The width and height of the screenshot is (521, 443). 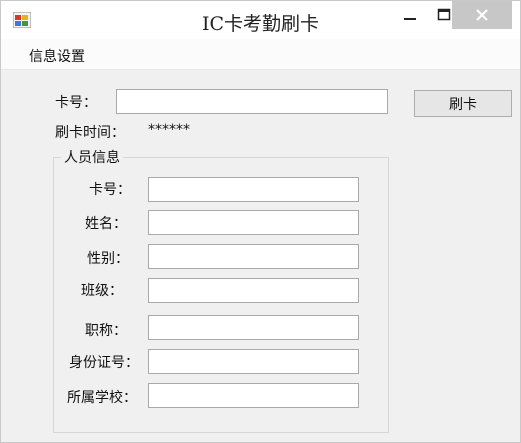 I want to click on close-button, so click(x=482, y=15).